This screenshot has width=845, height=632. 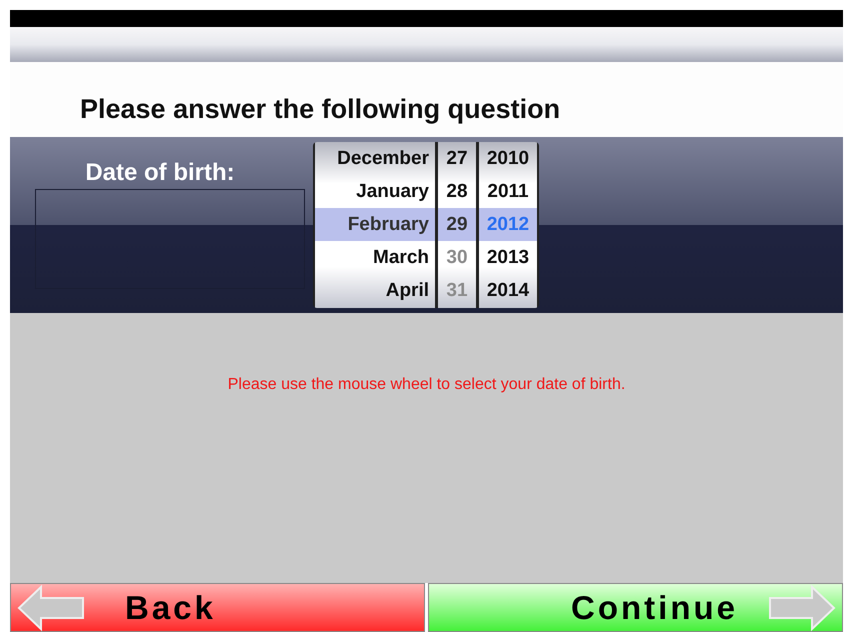 What do you see at coordinates (457, 191) in the screenshot?
I see `picker-option: 28` at bounding box center [457, 191].